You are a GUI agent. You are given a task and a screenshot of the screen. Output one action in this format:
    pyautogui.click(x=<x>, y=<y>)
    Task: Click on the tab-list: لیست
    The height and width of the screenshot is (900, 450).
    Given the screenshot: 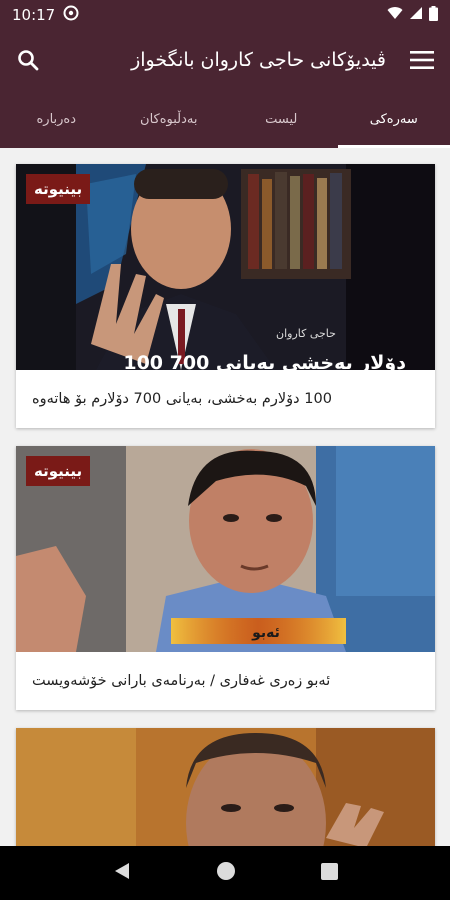 What is the action you would take?
    pyautogui.click(x=281, y=119)
    